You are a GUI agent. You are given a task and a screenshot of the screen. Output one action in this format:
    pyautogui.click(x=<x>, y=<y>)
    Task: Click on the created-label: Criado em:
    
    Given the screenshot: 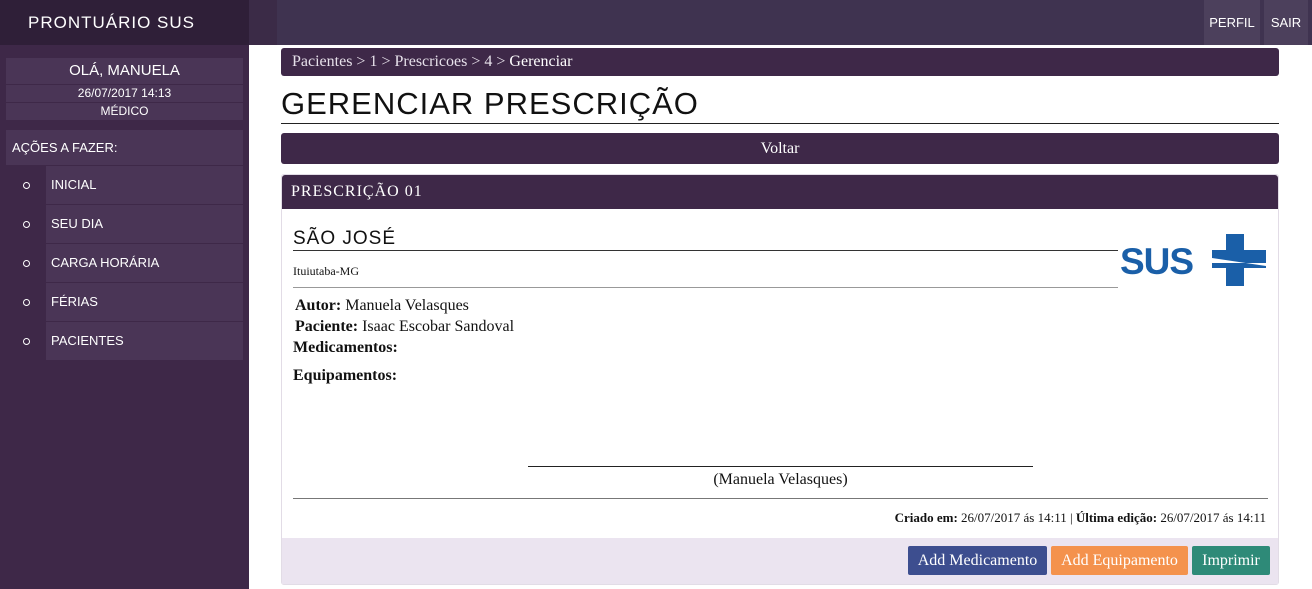 What is the action you would take?
    pyautogui.click(x=926, y=517)
    